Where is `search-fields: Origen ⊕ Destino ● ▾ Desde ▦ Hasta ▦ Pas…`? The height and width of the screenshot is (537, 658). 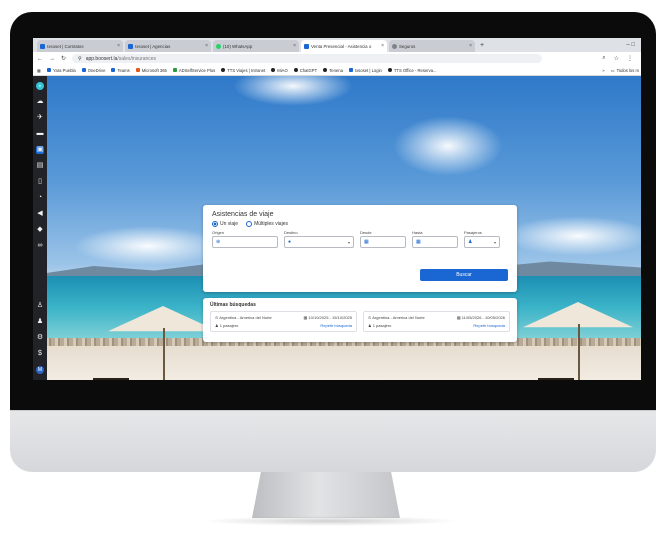 search-fields: Origen ⊕ Destino ● ▾ Desde ▦ Hasta ▦ Pas… is located at coordinates (360, 239).